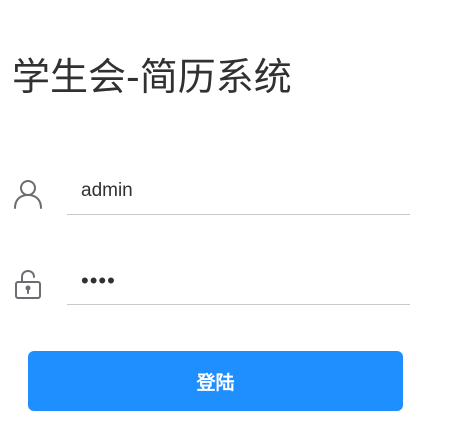 The width and height of the screenshot is (450, 435). I want to click on password-row, so click(211, 282).